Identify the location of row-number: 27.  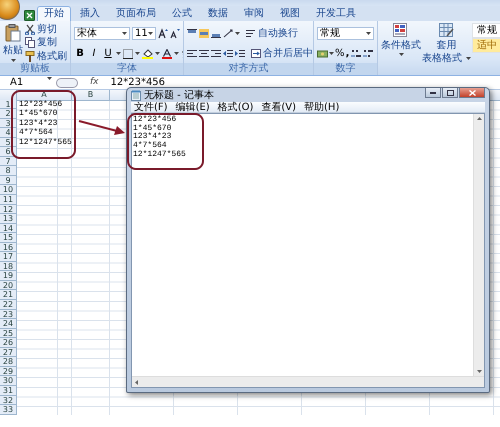
(8, 353).